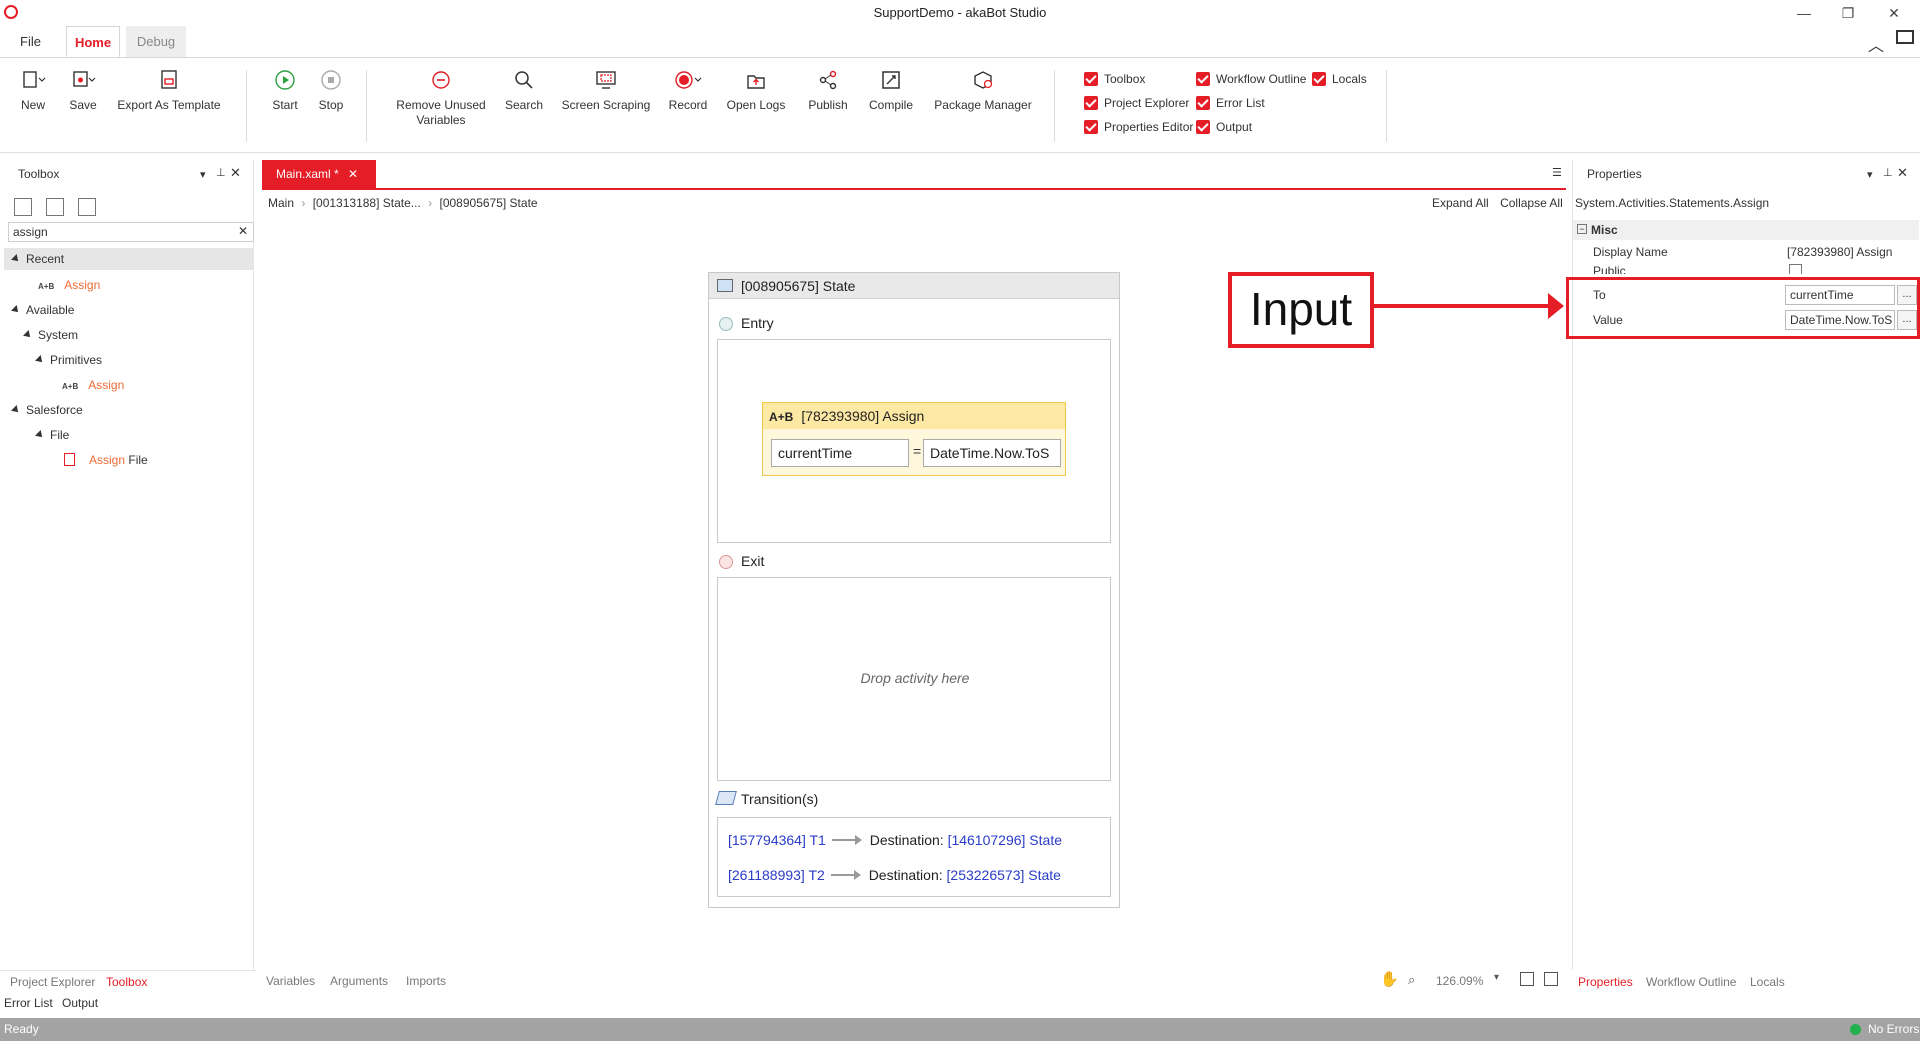 This screenshot has width=1920, height=1041. What do you see at coordinates (863, 416) in the screenshot?
I see `assign-title: [782393980] Assign` at bounding box center [863, 416].